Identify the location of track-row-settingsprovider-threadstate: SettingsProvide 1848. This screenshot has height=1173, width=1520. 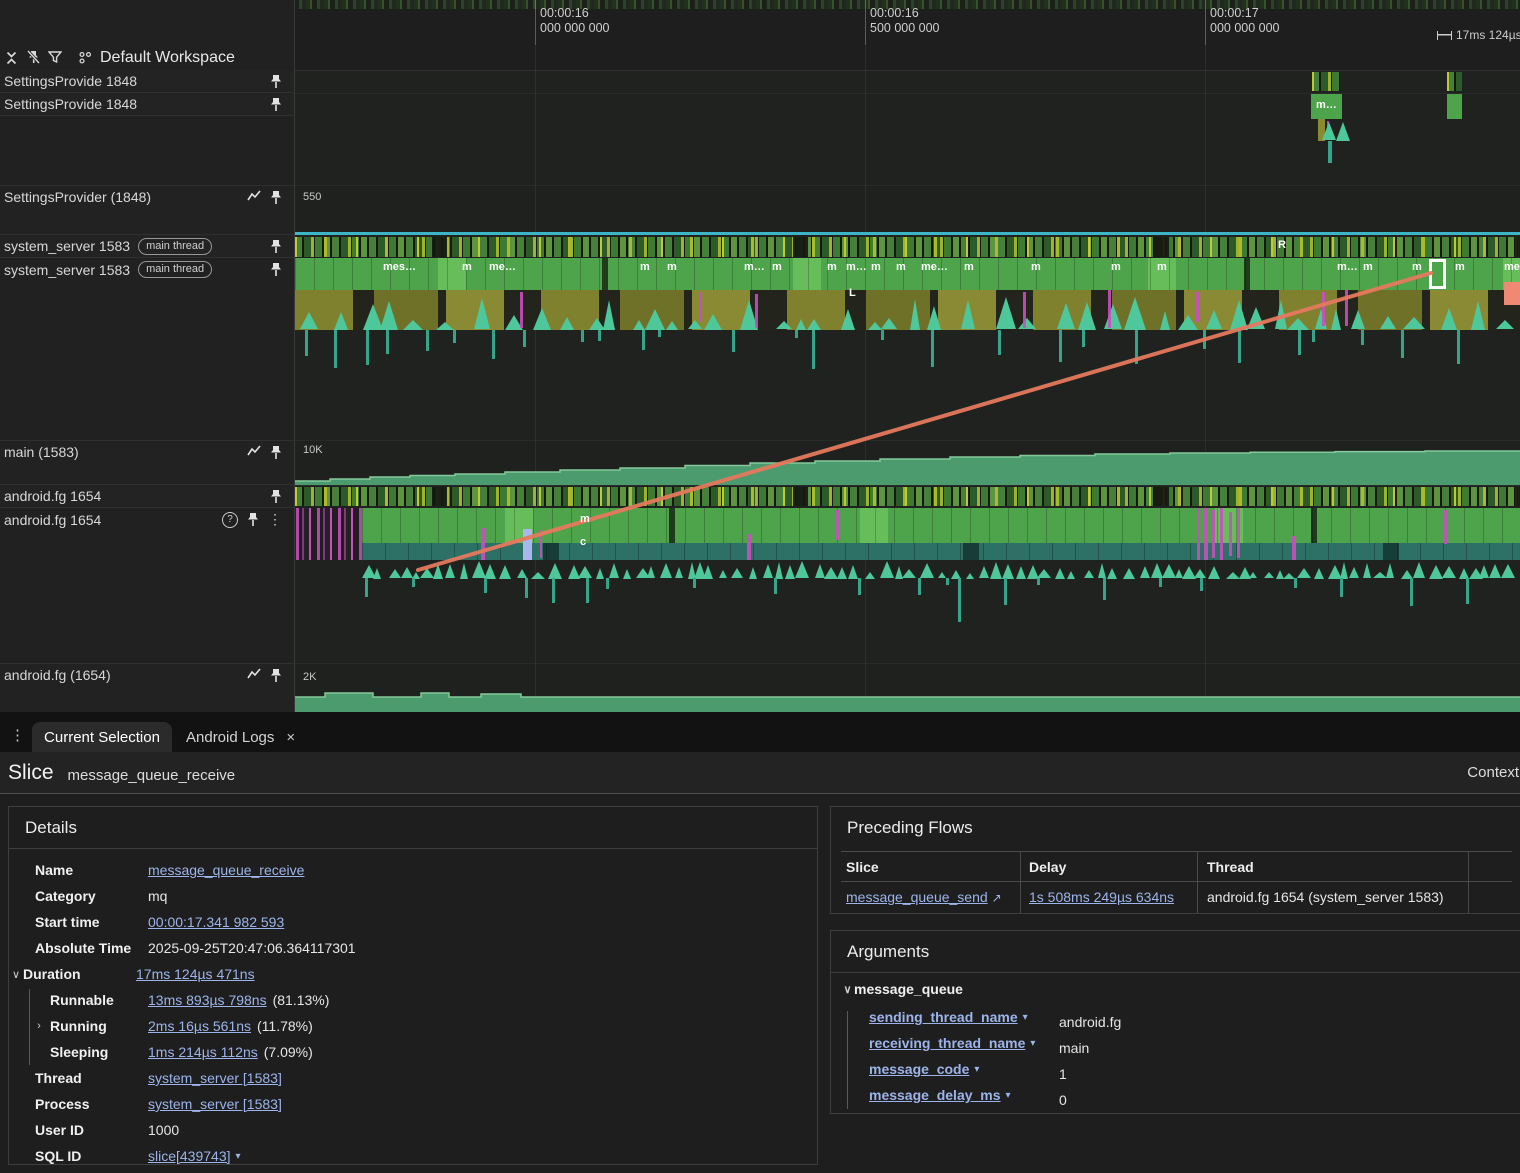
(147, 81).